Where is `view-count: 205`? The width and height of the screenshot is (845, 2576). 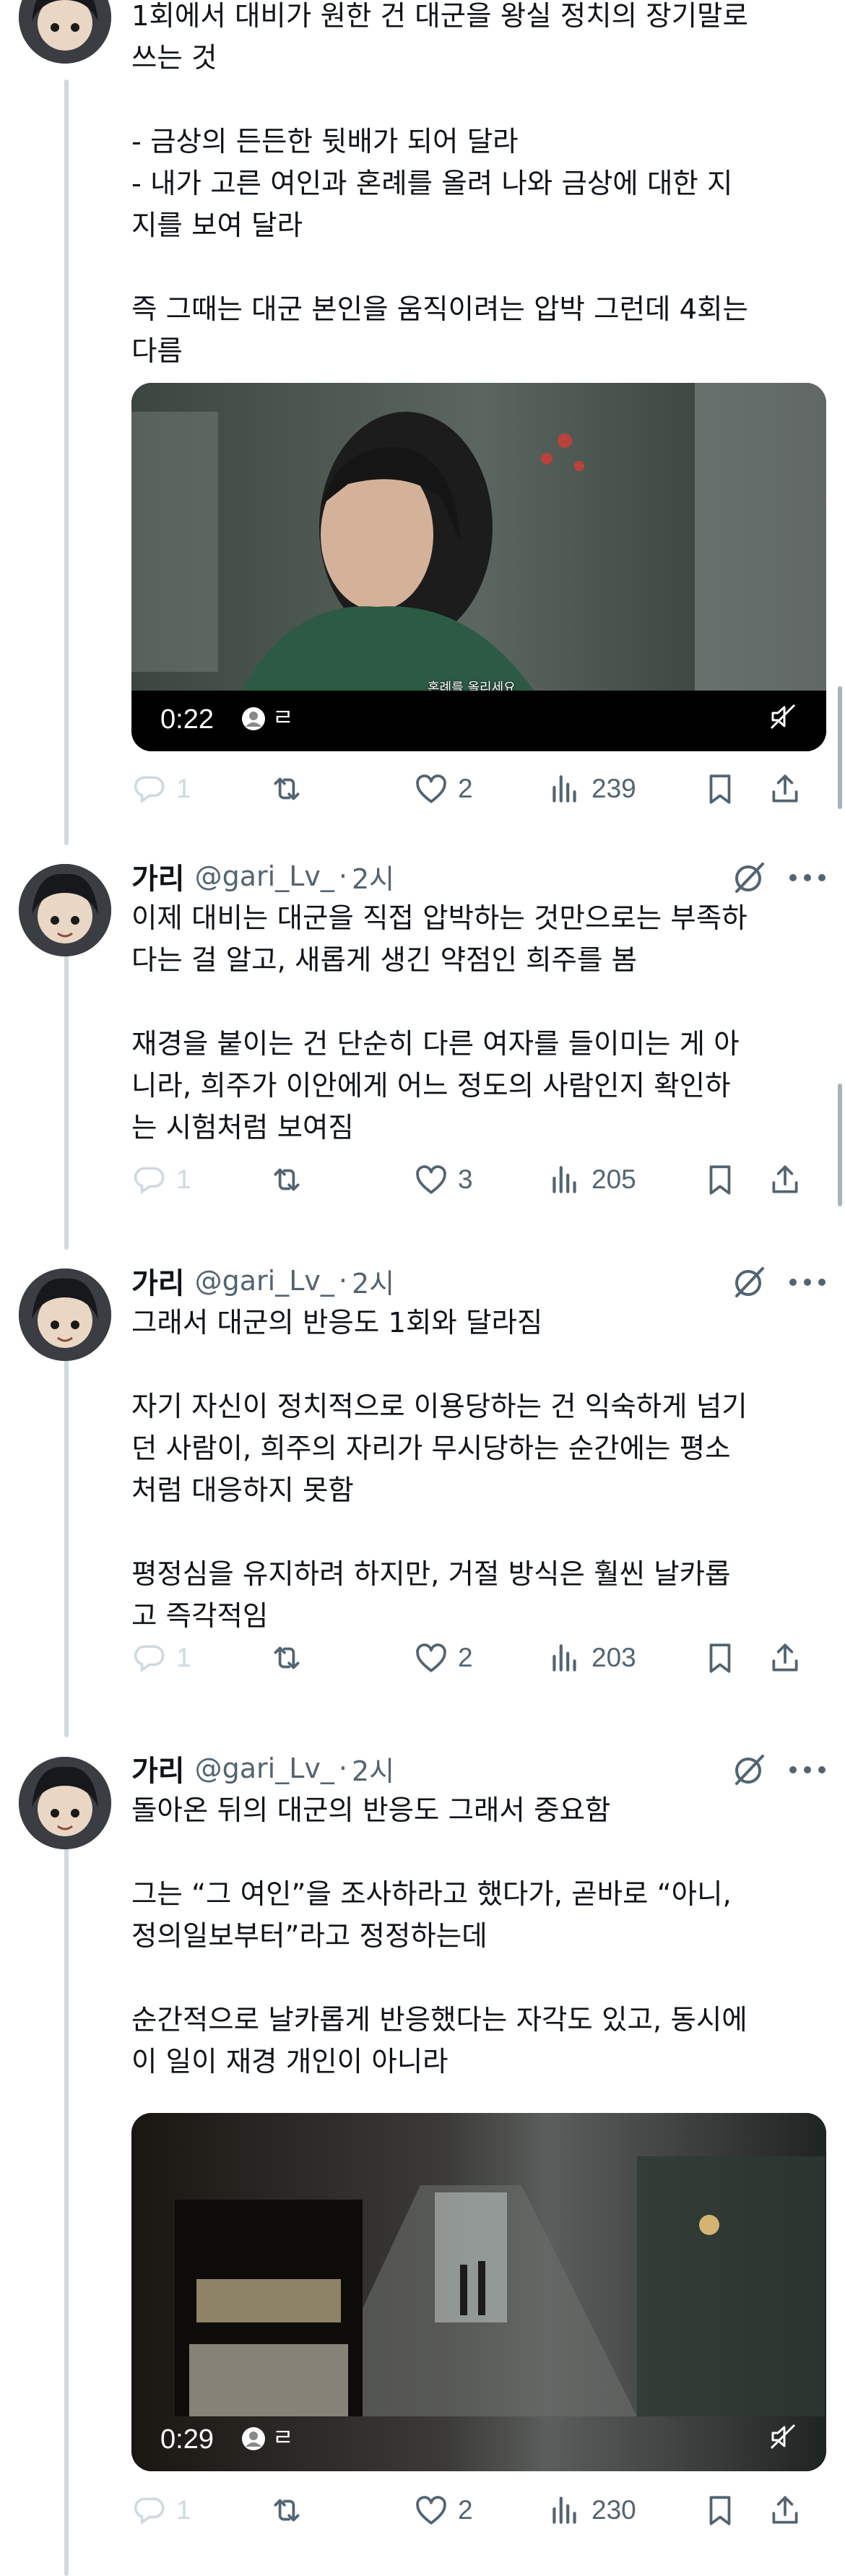
view-count: 205 is located at coordinates (614, 1179).